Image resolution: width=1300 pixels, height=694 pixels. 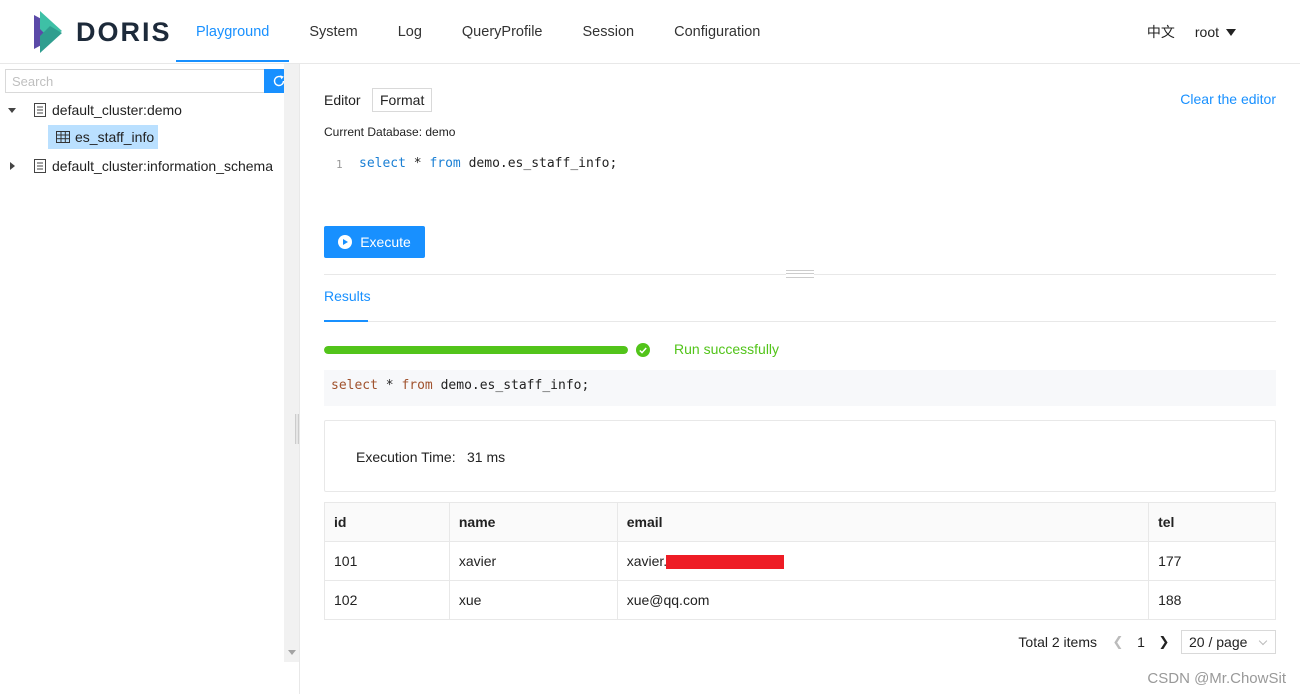 I want to click on execute-label: Execute, so click(x=385, y=242).